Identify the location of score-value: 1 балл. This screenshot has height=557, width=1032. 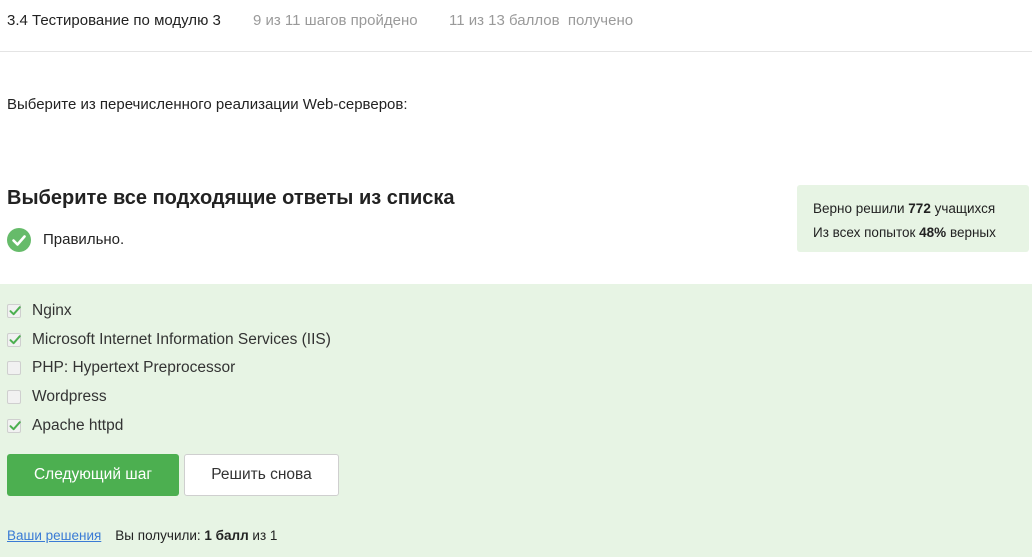
(226, 535).